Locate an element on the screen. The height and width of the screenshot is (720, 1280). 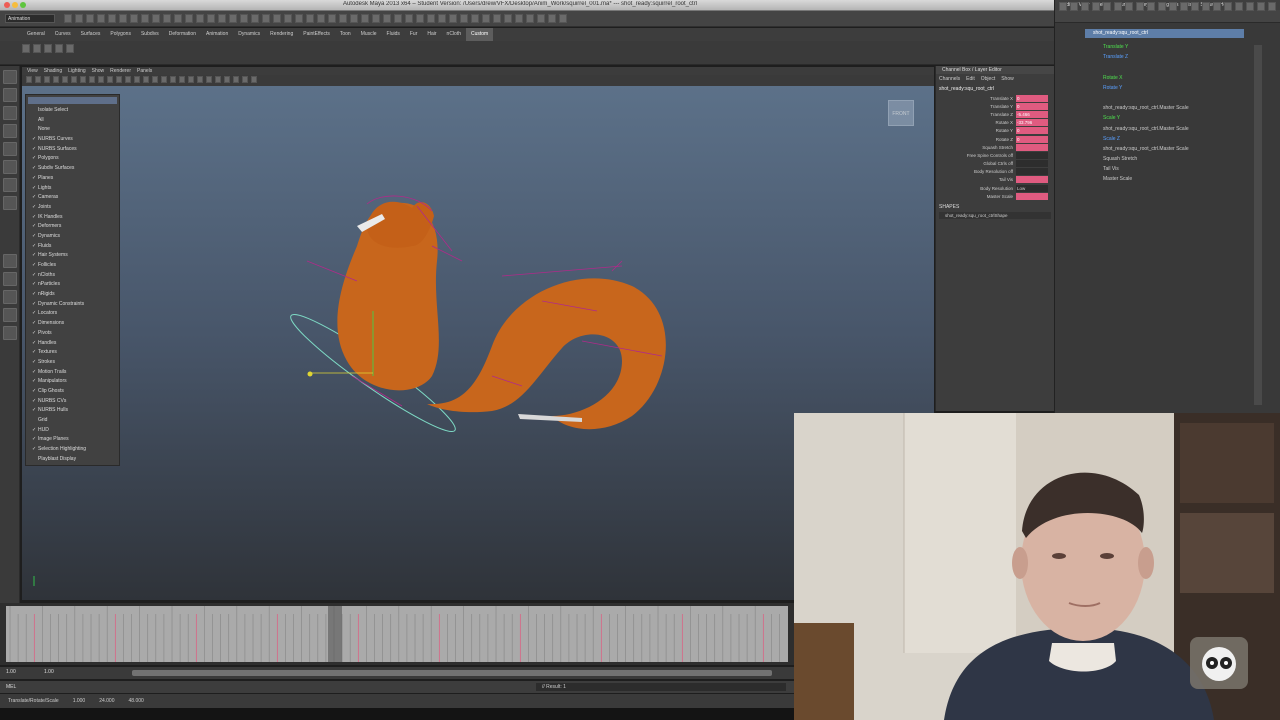
outliner-attribute-row: Master Scale is located at coordinates (1167, 179).